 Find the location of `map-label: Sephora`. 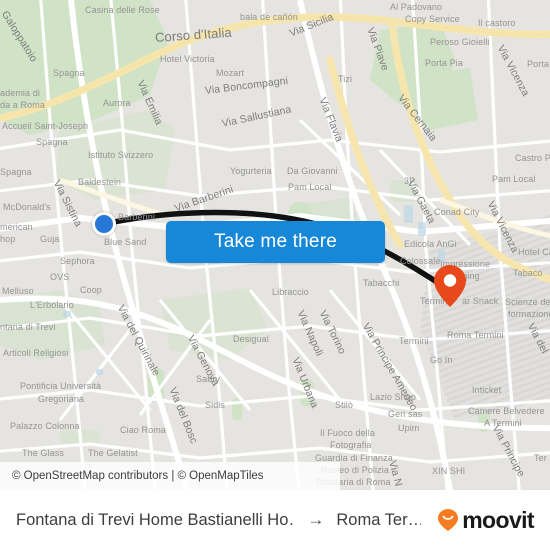

map-label: Sephora is located at coordinates (77, 261).